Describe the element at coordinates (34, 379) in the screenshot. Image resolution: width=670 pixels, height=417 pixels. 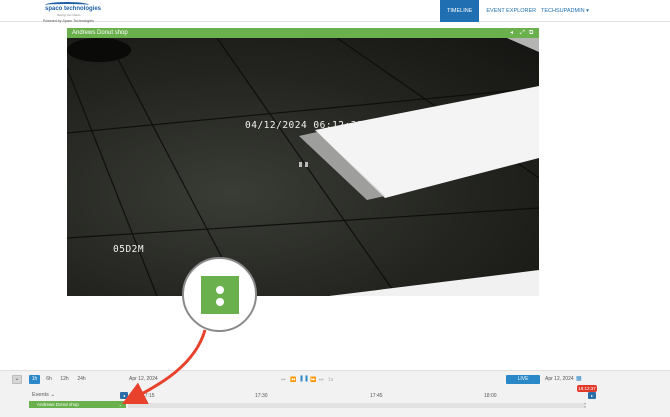
I see `range-1h-button: 1h` at that location.